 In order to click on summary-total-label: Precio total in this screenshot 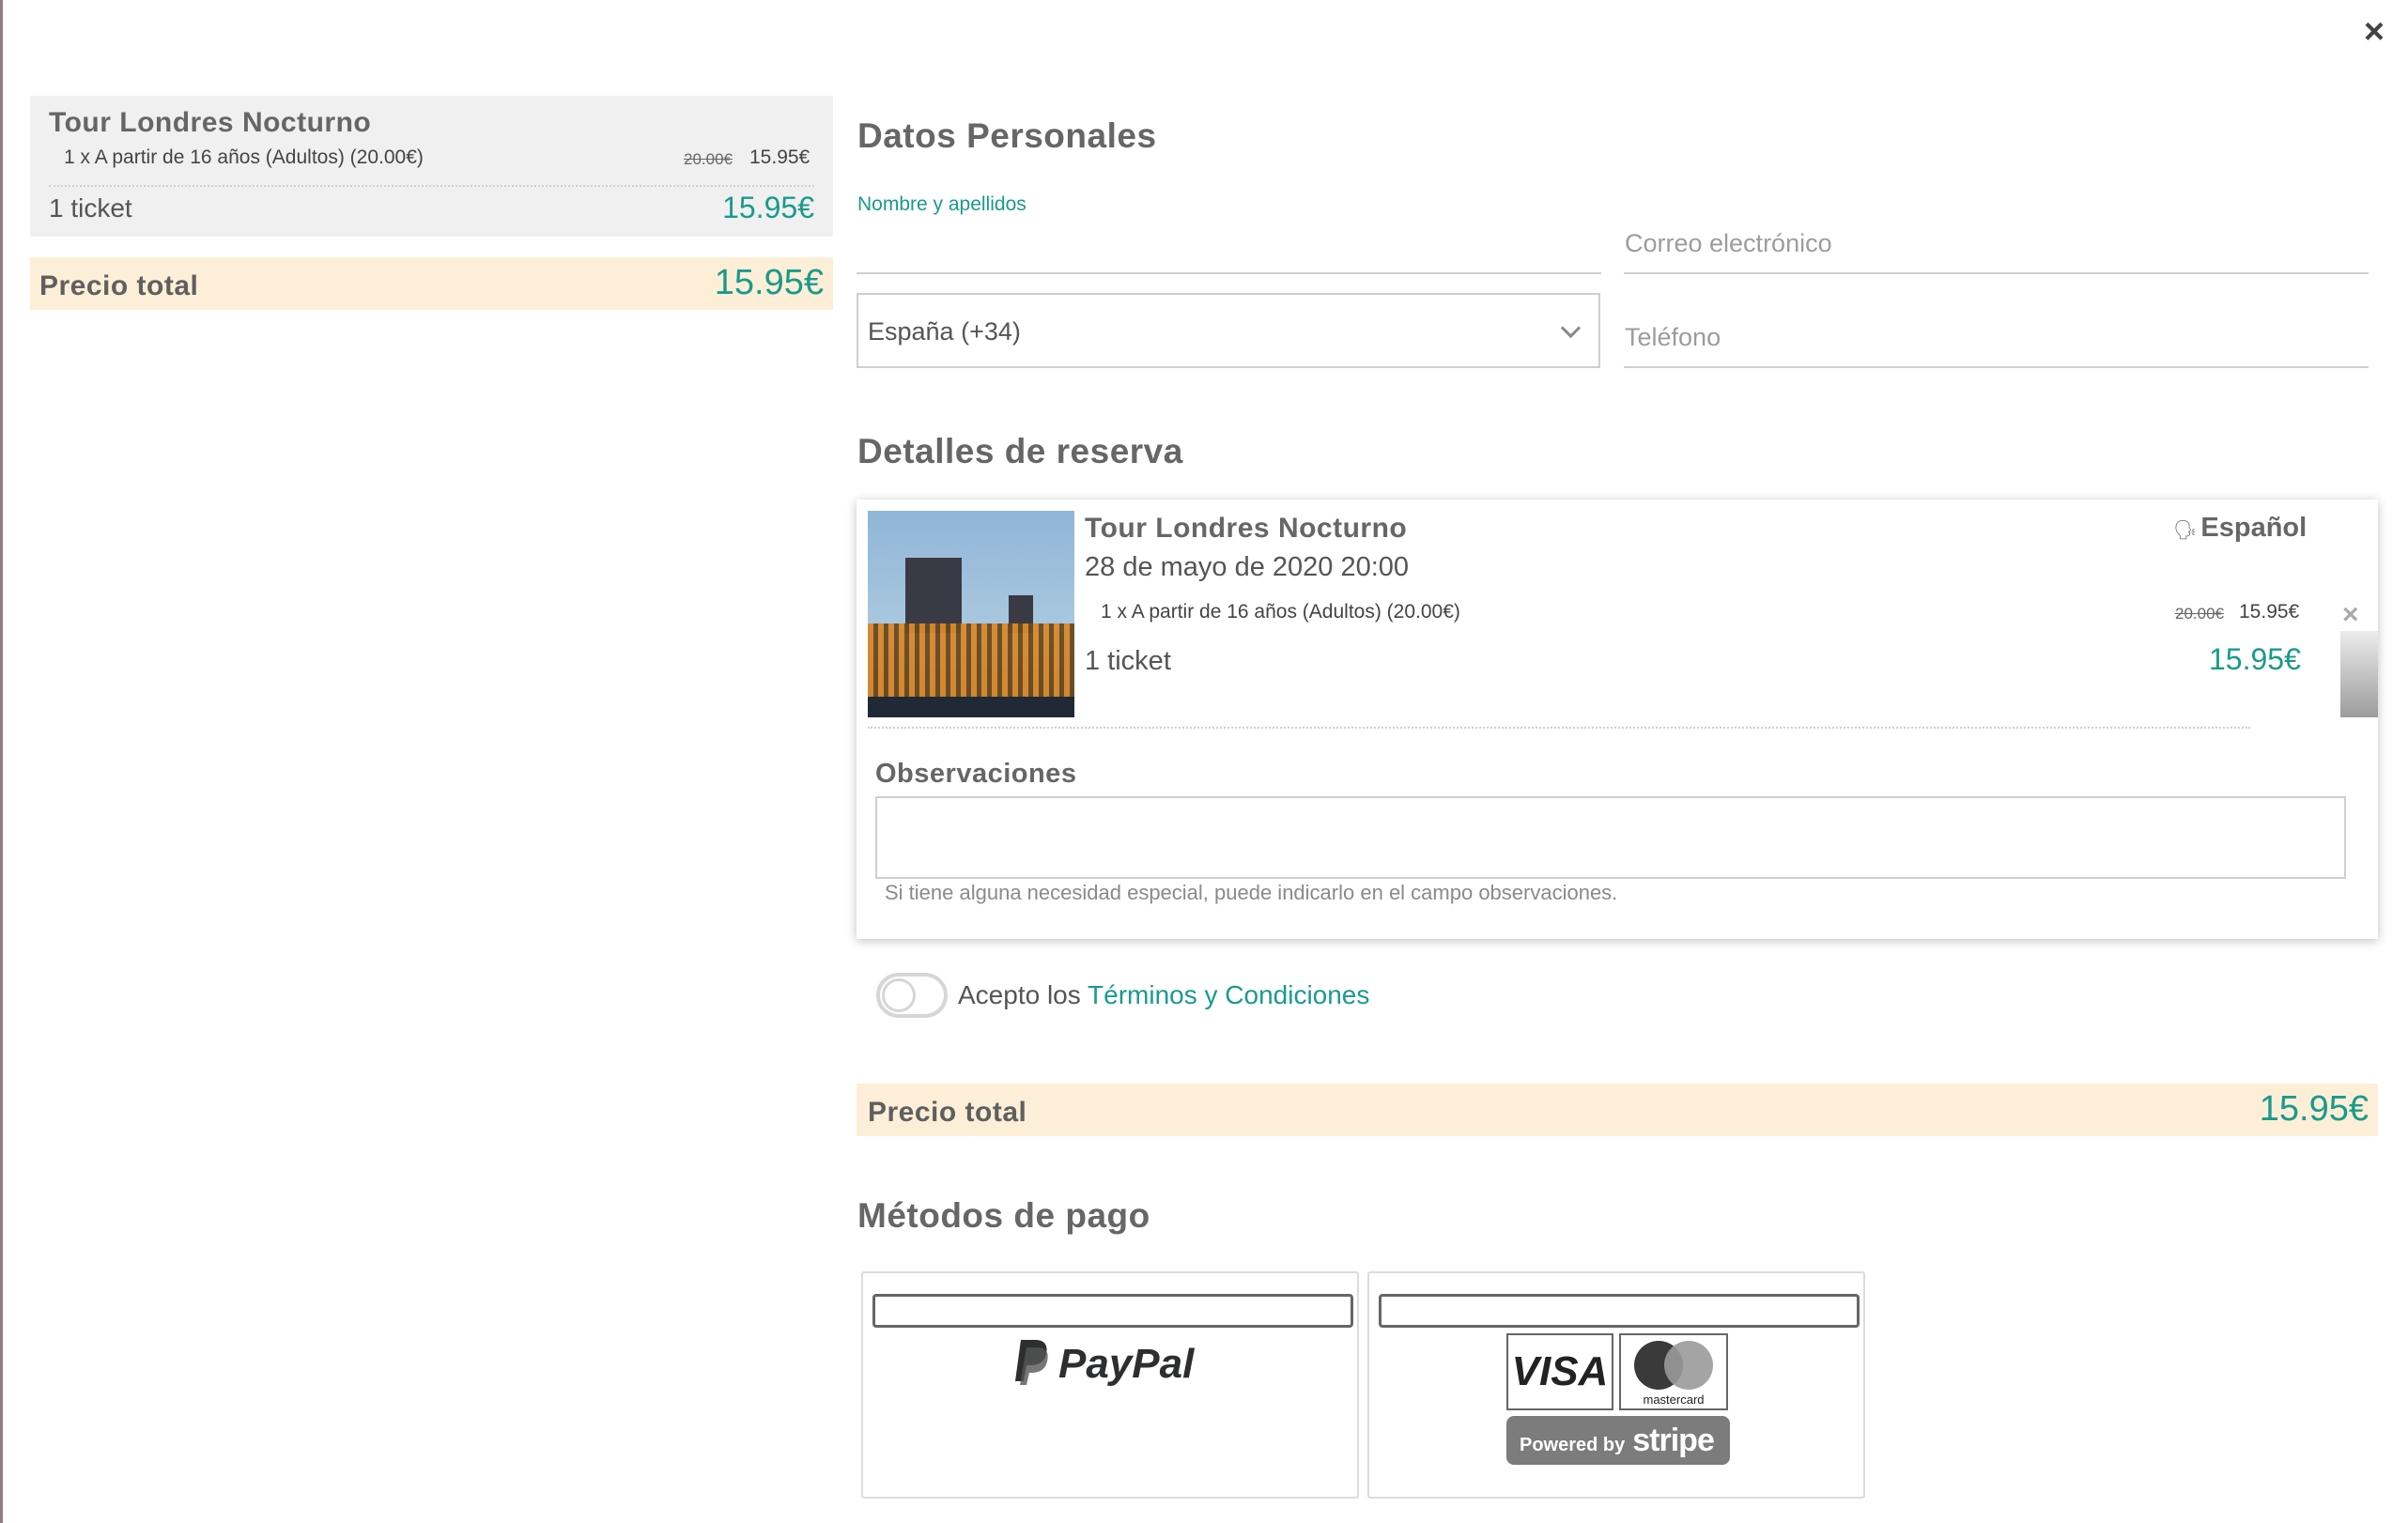, I will do `click(119, 285)`.